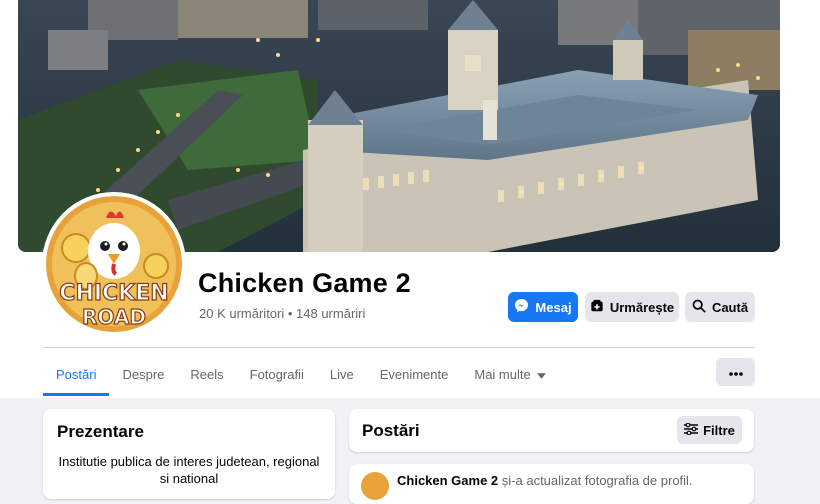  Describe the element at coordinates (521, 307) in the screenshot. I see `messenger-icon` at that location.